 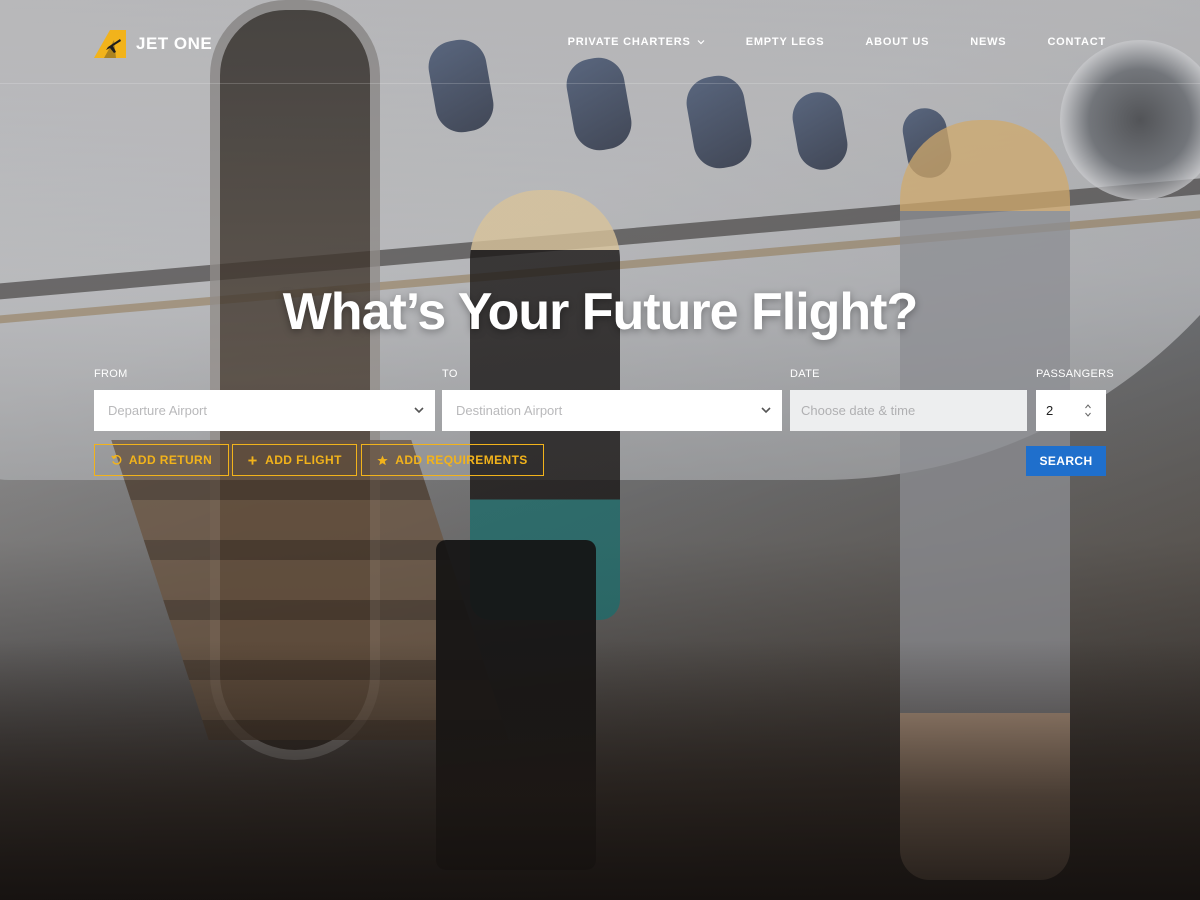 What do you see at coordinates (303, 460) in the screenshot?
I see `add-flight-label: ADD FLIGHT` at bounding box center [303, 460].